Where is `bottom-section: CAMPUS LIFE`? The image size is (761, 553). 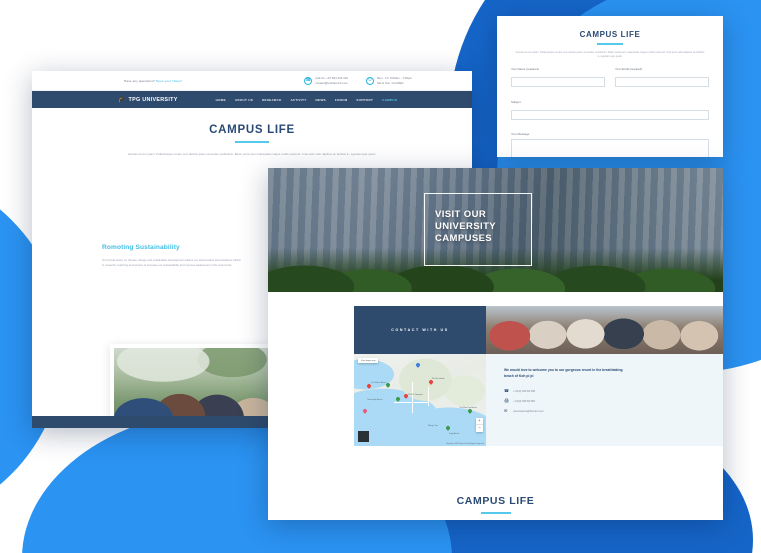
bottom-section: CAMPUS LIFE is located at coordinates (495, 504).